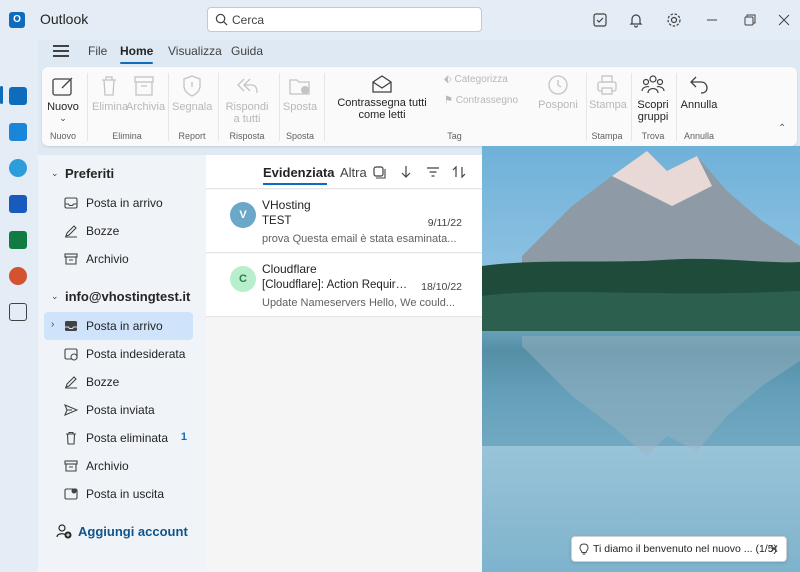 Image resolution: width=800 pixels, height=572 pixels. I want to click on tab-view: Visualizza, so click(195, 51).